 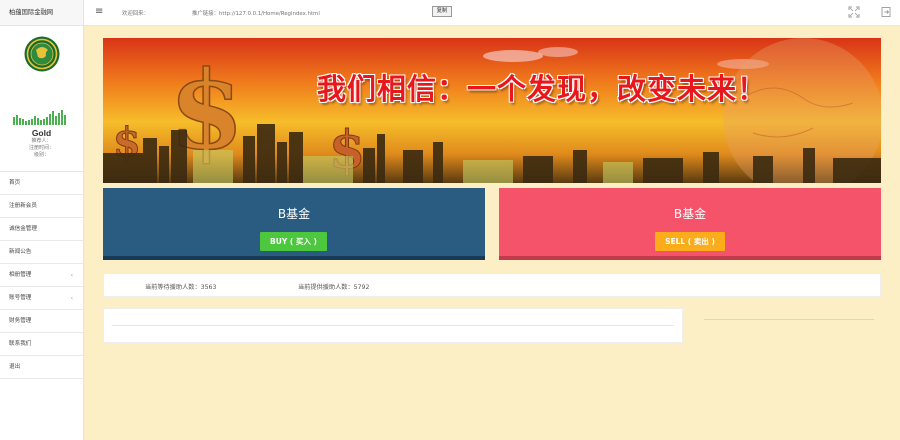 I want to click on stats-bar: 当前等待援助人数：3563 当前提供援助人数：5792, so click(x=492, y=285).